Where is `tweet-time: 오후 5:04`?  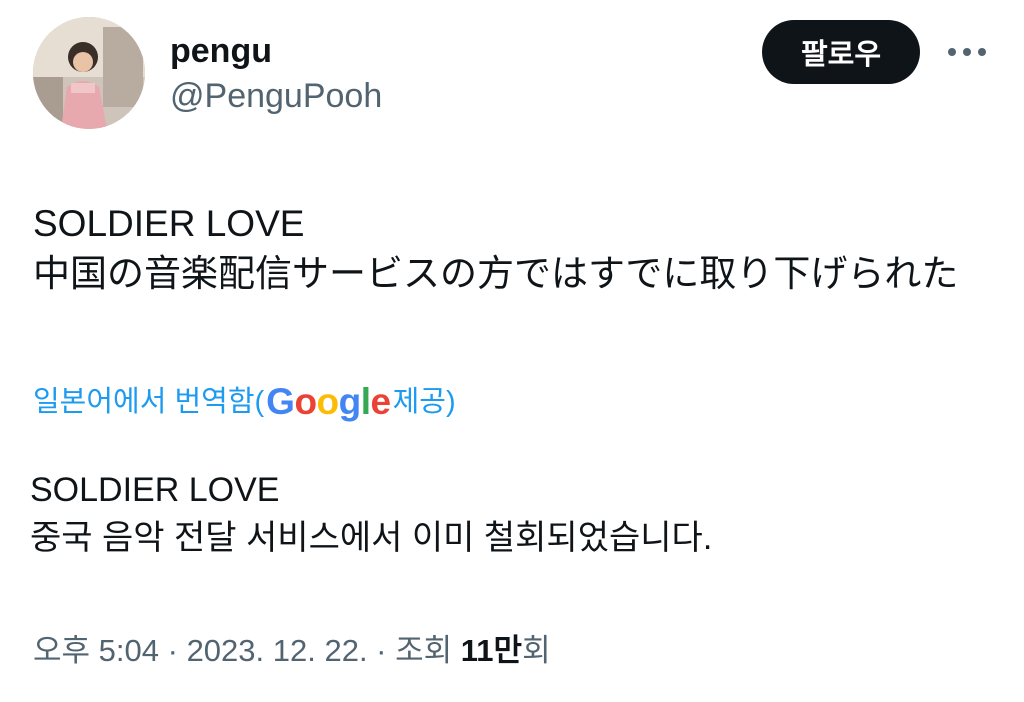 tweet-time: 오후 5:04 is located at coordinates (96, 650).